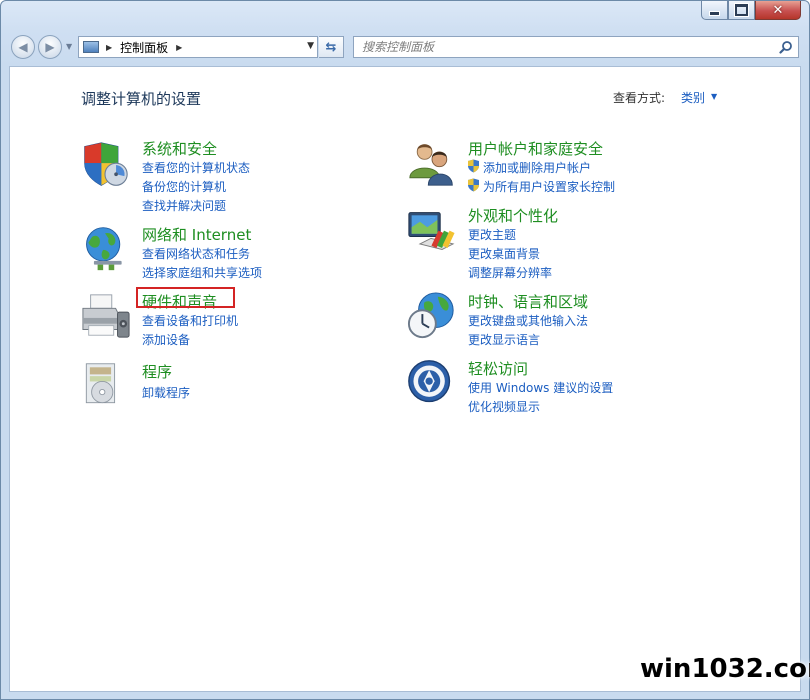 This screenshot has height=700, width=810. What do you see at coordinates (430, 315) in the screenshot?
I see `clock-globe-icon` at bounding box center [430, 315].